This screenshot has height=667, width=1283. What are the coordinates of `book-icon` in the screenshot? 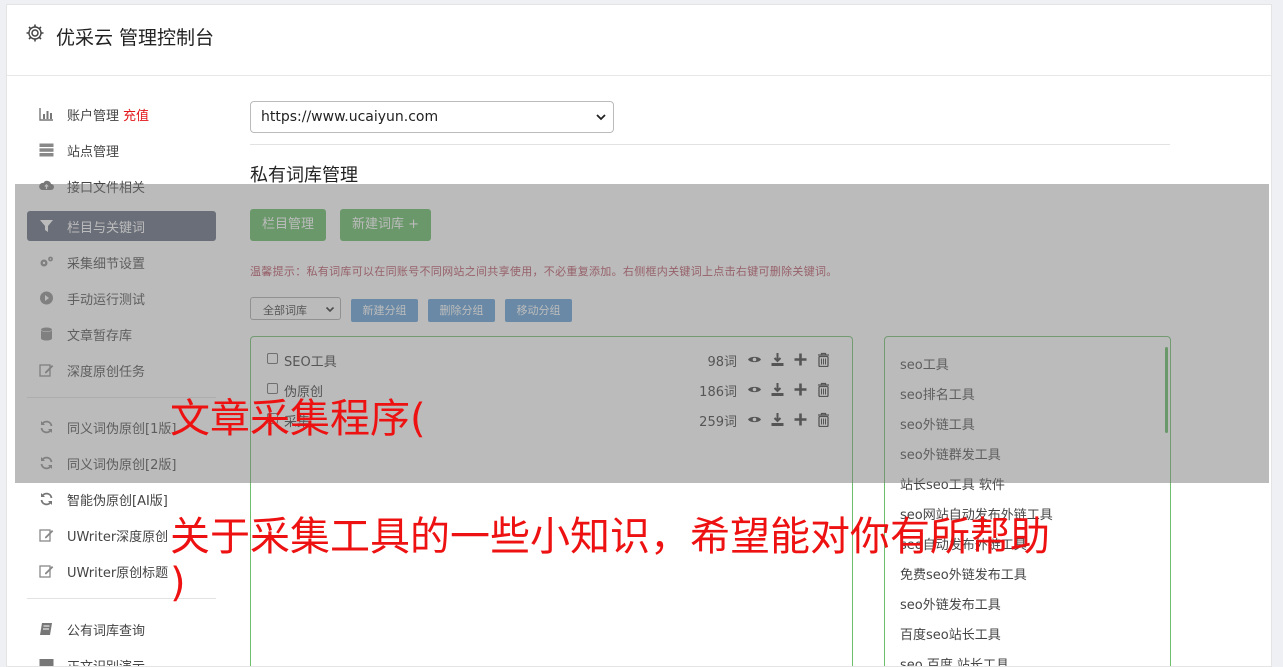 It's located at (46, 629).